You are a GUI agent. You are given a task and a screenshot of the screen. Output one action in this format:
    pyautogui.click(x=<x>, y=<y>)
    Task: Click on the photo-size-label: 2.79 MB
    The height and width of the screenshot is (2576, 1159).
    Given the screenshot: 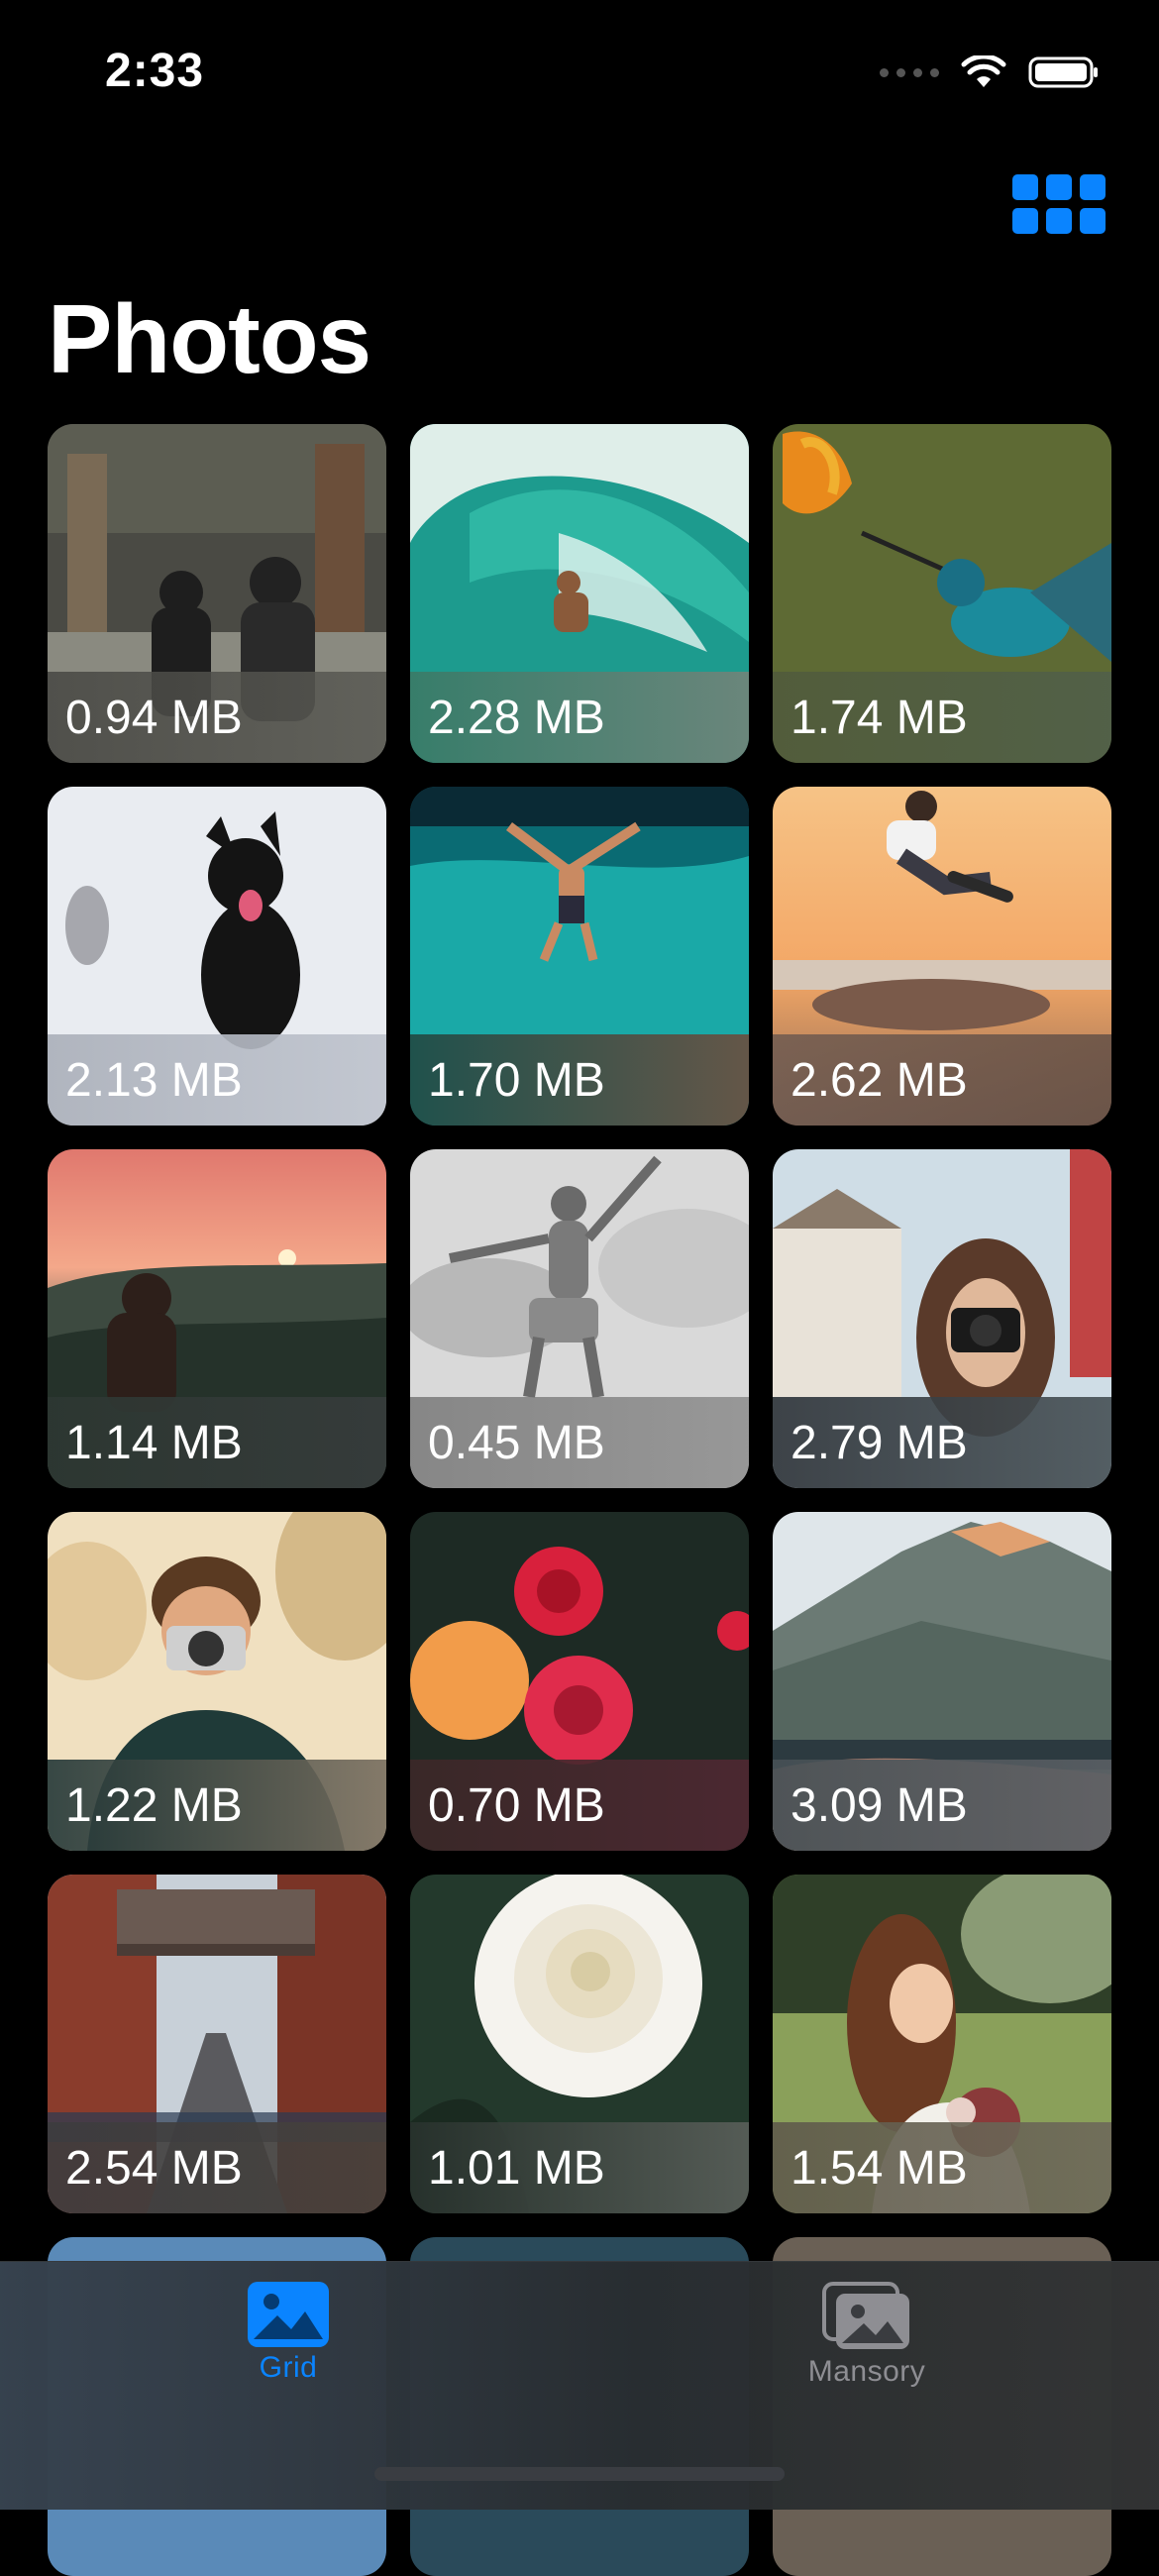 What is the action you would take?
    pyautogui.click(x=942, y=1442)
    